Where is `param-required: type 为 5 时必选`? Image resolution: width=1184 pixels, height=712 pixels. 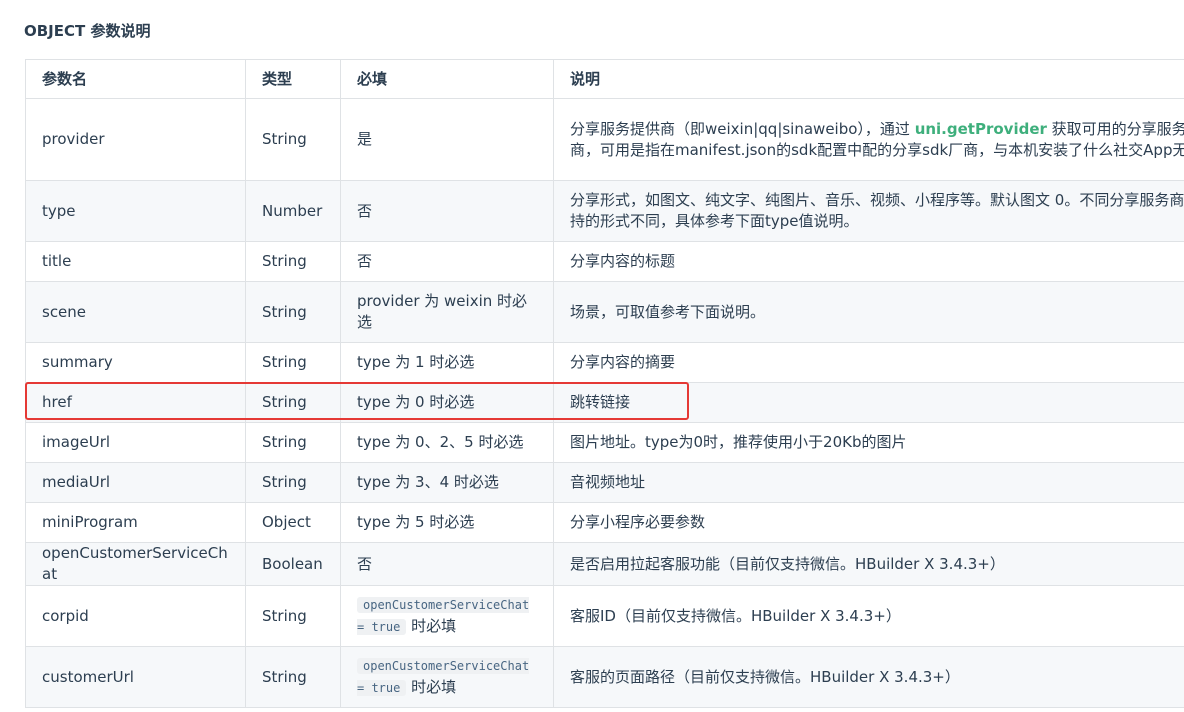
param-required: type 为 5 时必选 is located at coordinates (447, 522).